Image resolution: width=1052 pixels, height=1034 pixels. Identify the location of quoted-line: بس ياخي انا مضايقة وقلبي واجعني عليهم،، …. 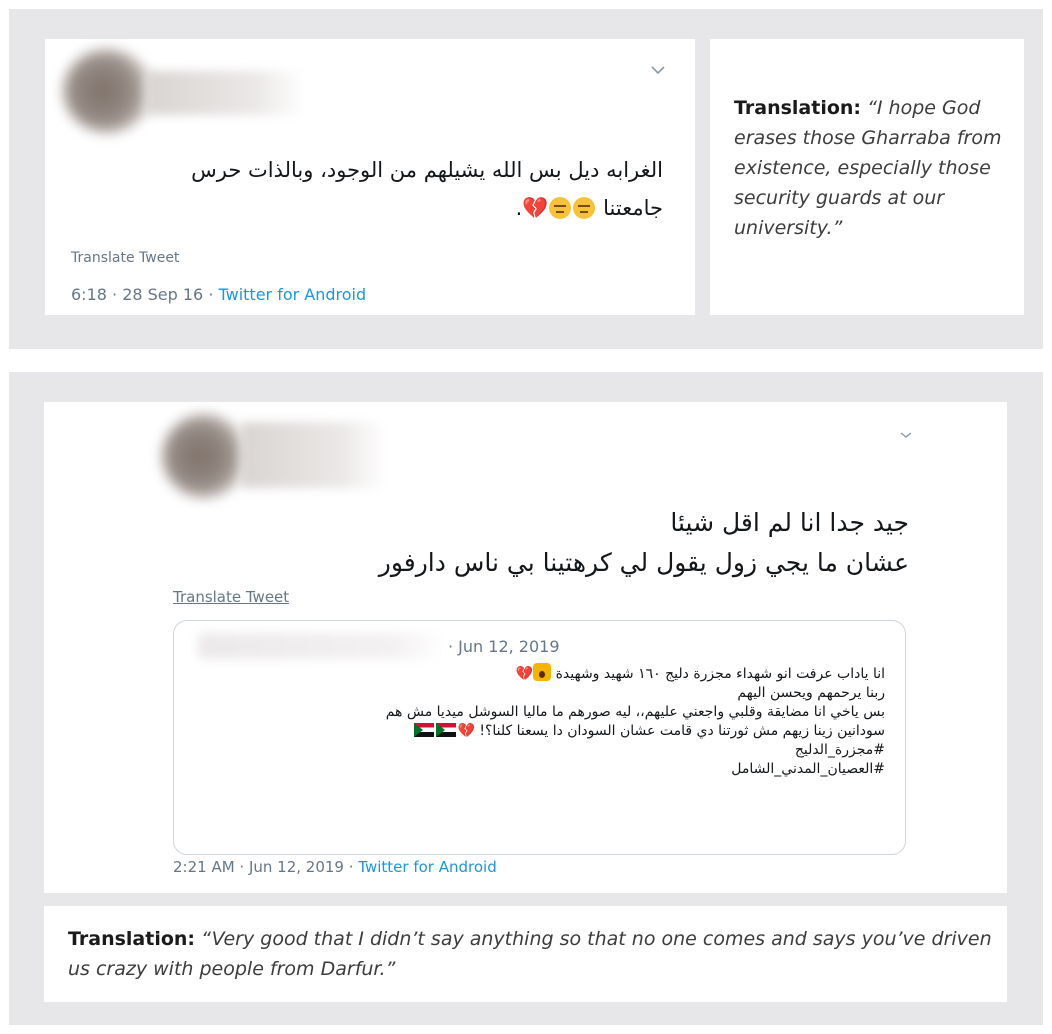
(635, 712).